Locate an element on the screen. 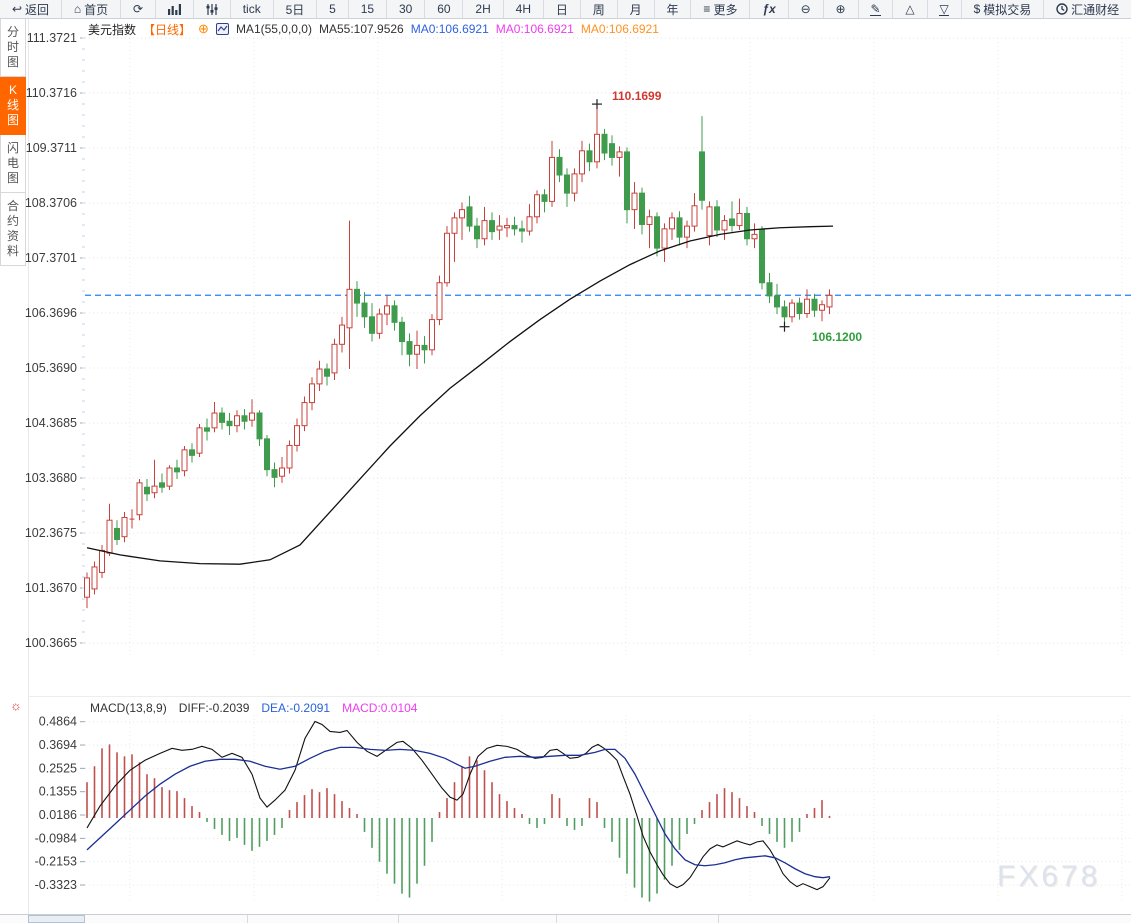  toolbar-item-label: 年 is located at coordinates (672, 9).